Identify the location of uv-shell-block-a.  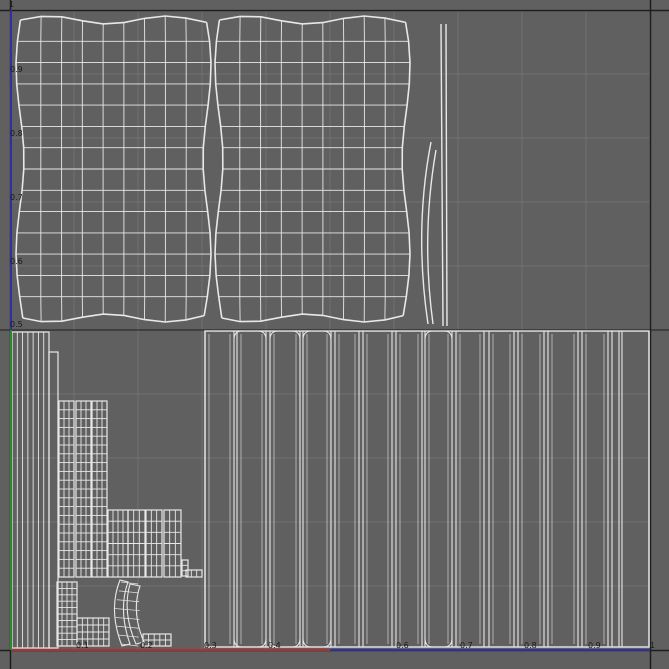
(66, 489).